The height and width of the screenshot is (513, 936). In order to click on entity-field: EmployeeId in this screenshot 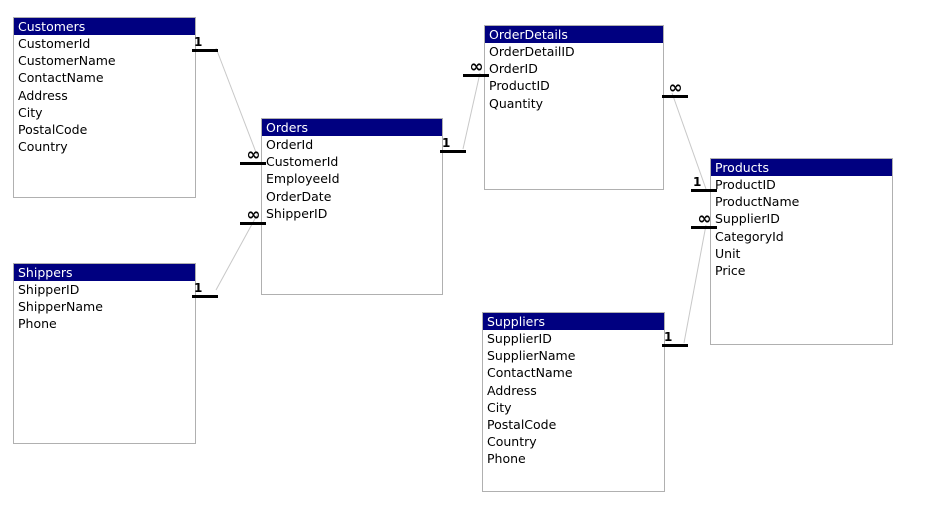, I will do `click(303, 179)`.